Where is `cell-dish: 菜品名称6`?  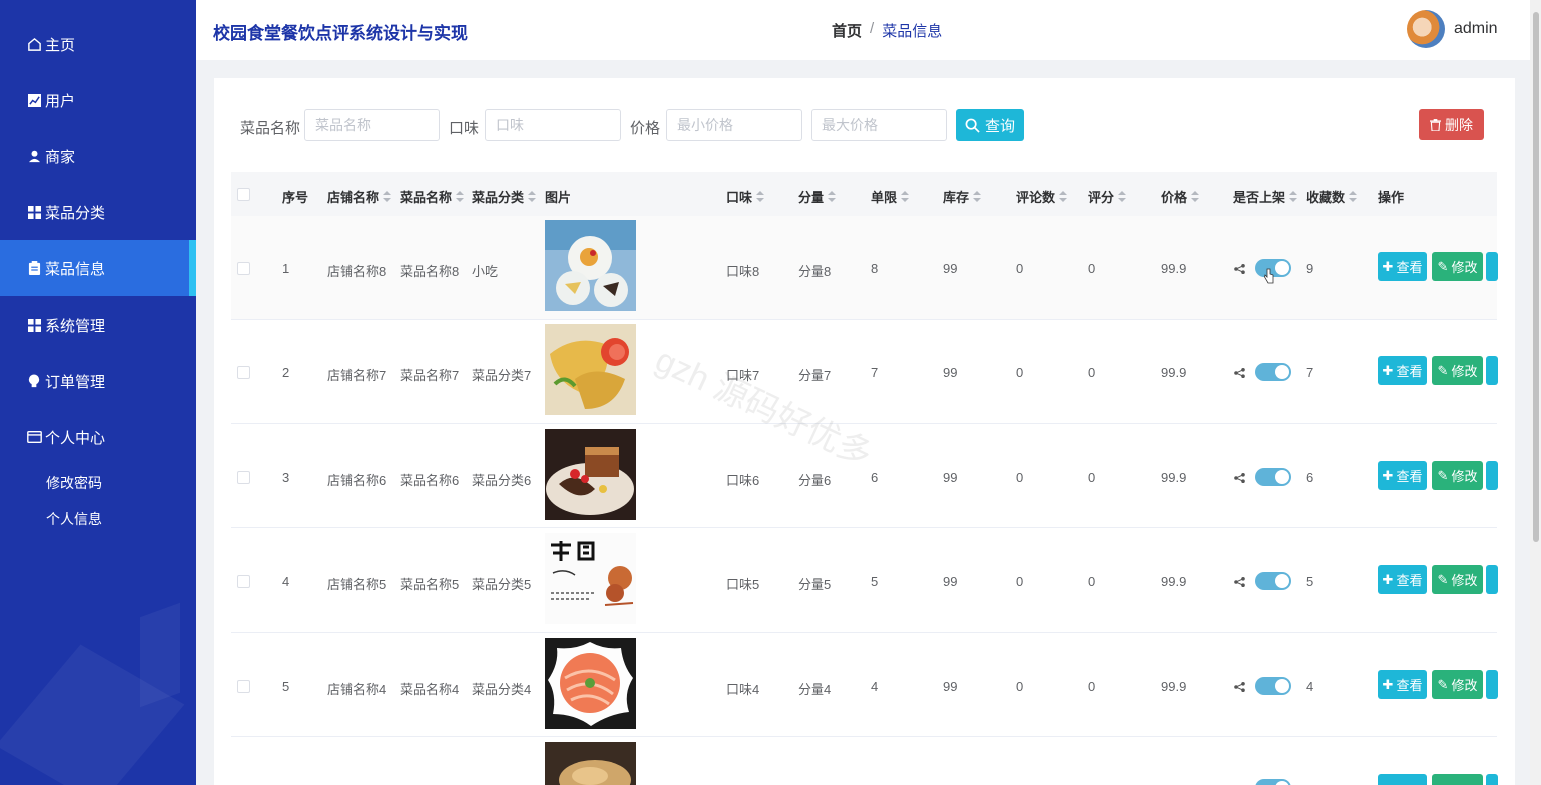
cell-dish: 菜品名称6 is located at coordinates (430, 480).